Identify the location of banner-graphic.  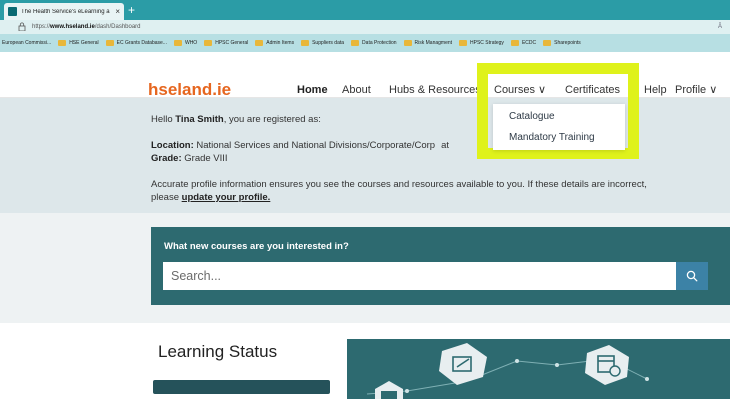
(507, 371).